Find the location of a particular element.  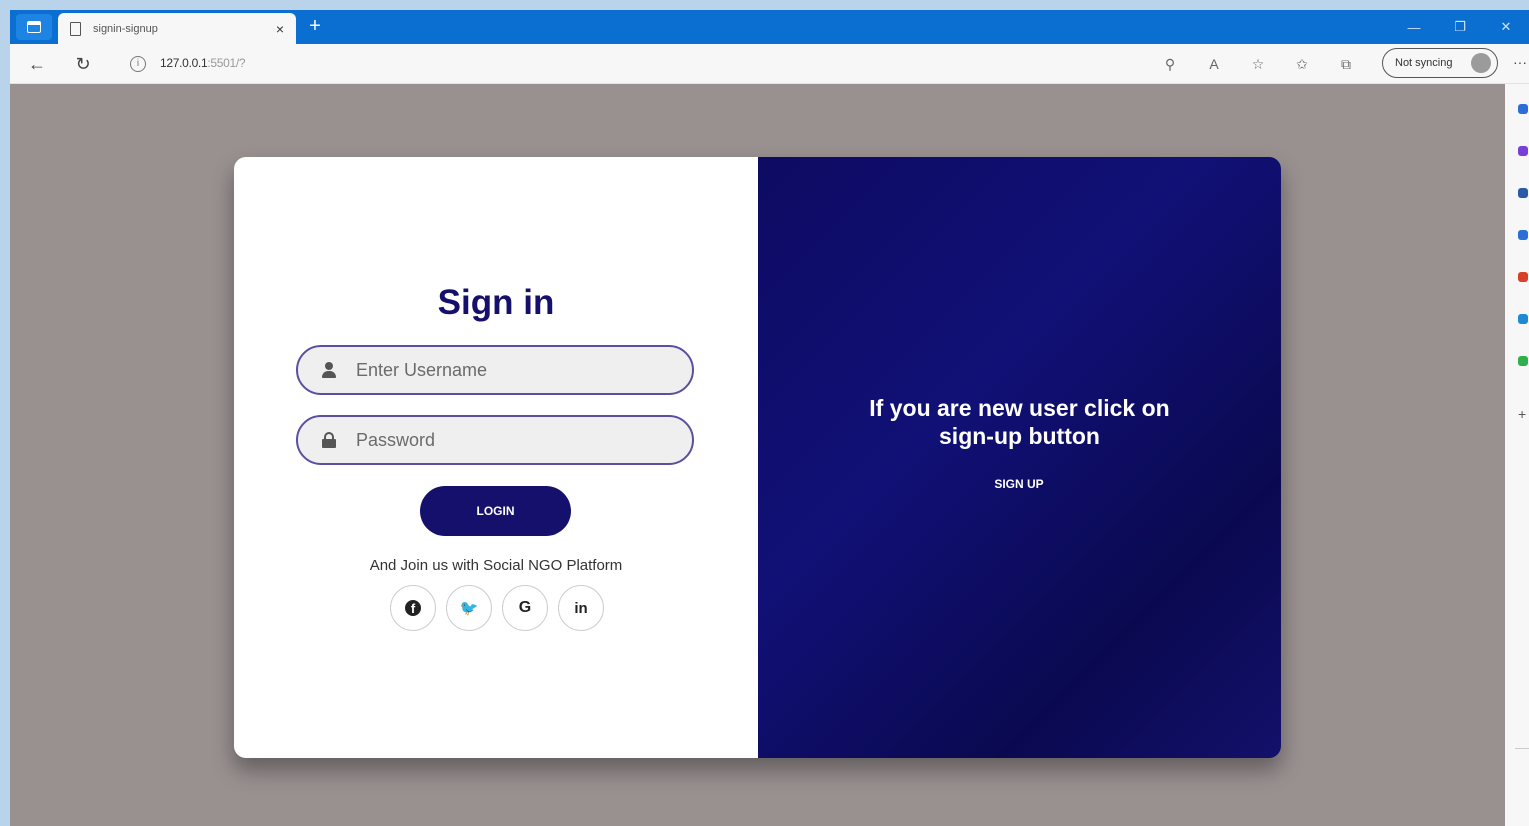

login-button: LOGIN is located at coordinates (495, 511).